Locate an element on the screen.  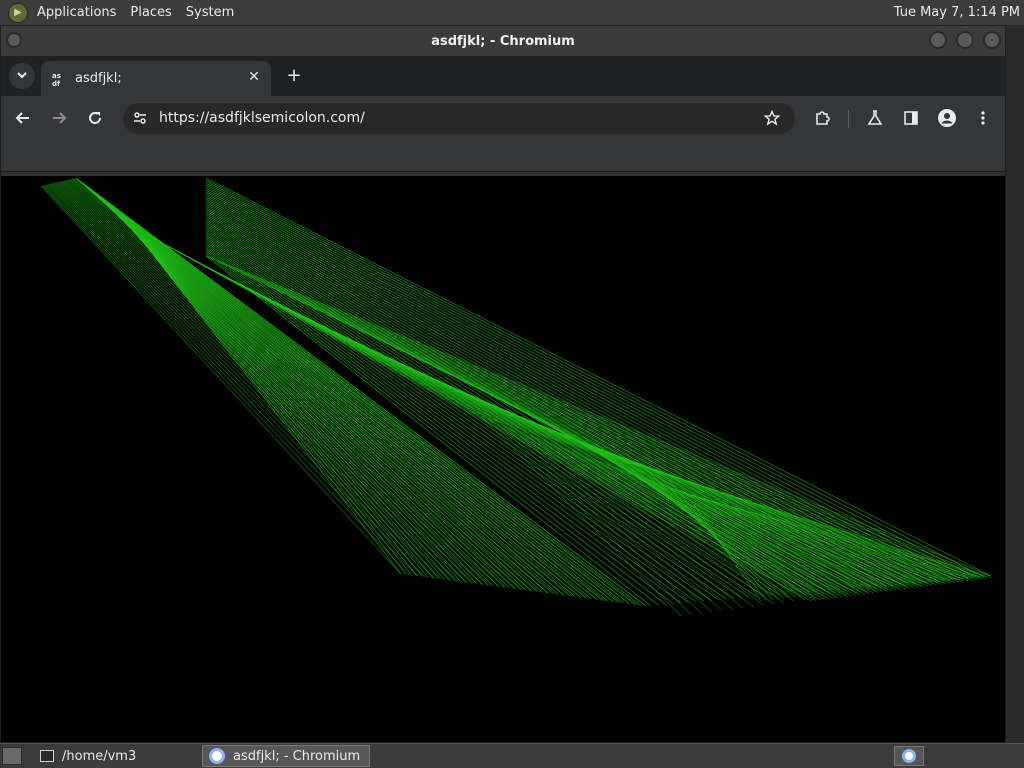
arrow-left-icon is located at coordinates (23, 118).